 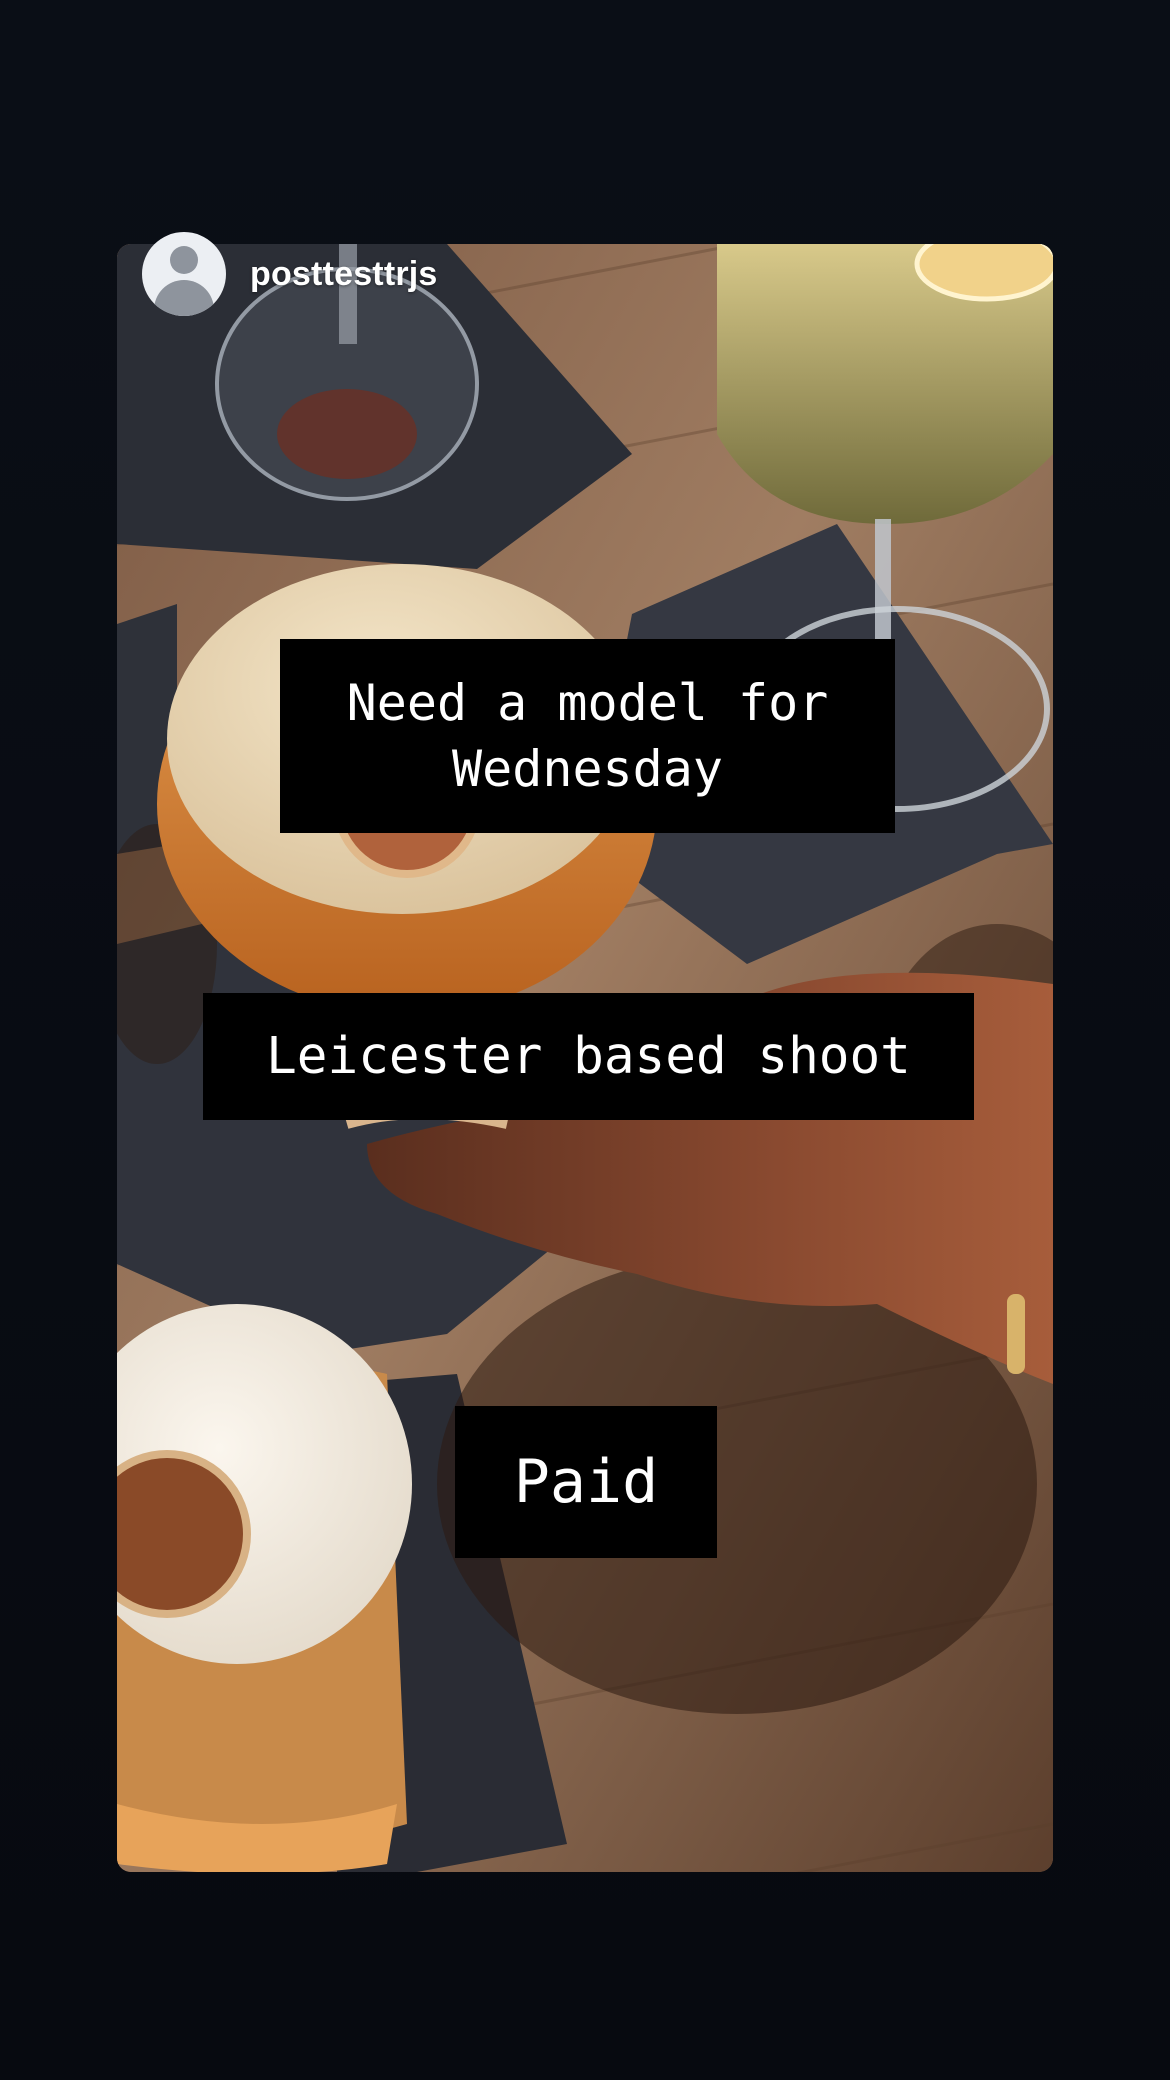 What do you see at coordinates (184, 260) in the screenshot?
I see `avatar-head-shape` at bounding box center [184, 260].